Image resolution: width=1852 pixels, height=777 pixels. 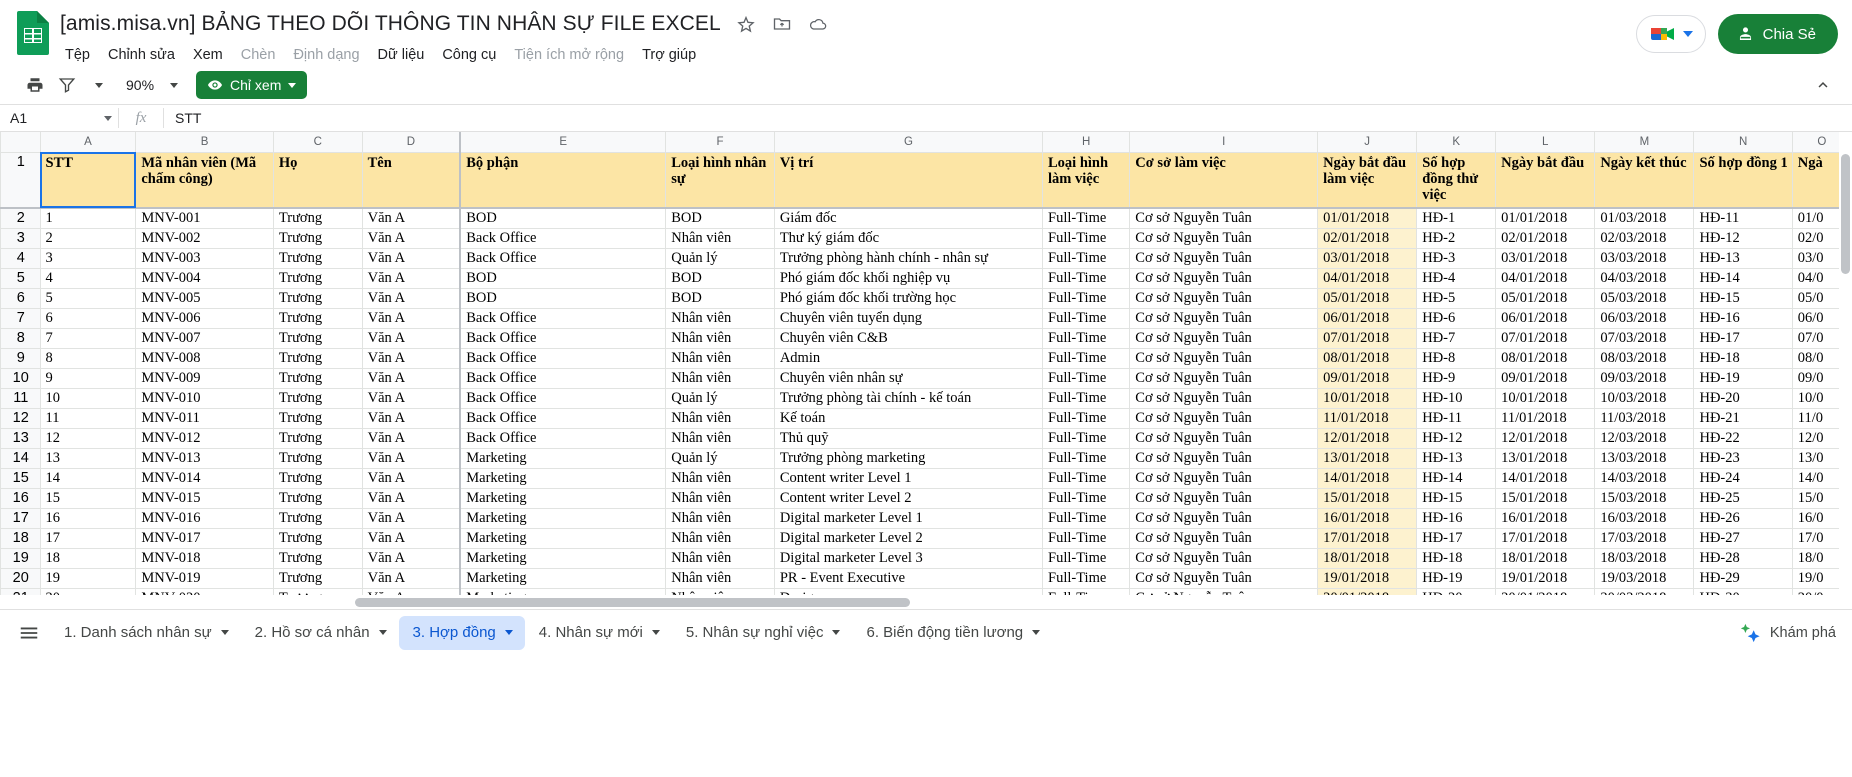 I want to click on cell-F11: Quản lý, so click(x=720, y=398).